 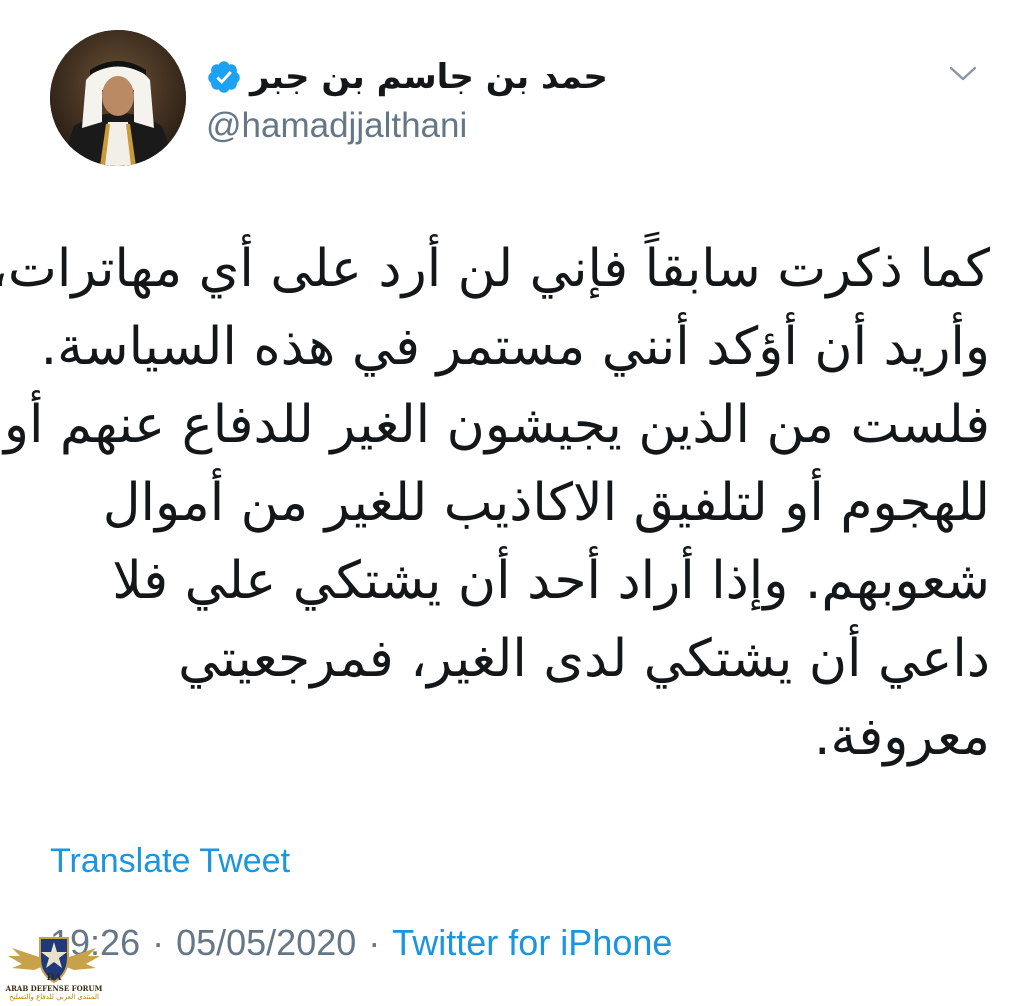 I want to click on tweet-text-line: شعوبهم. وإذا أراد أحد أن يشتكي علي فلا, so click(x=551, y=581).